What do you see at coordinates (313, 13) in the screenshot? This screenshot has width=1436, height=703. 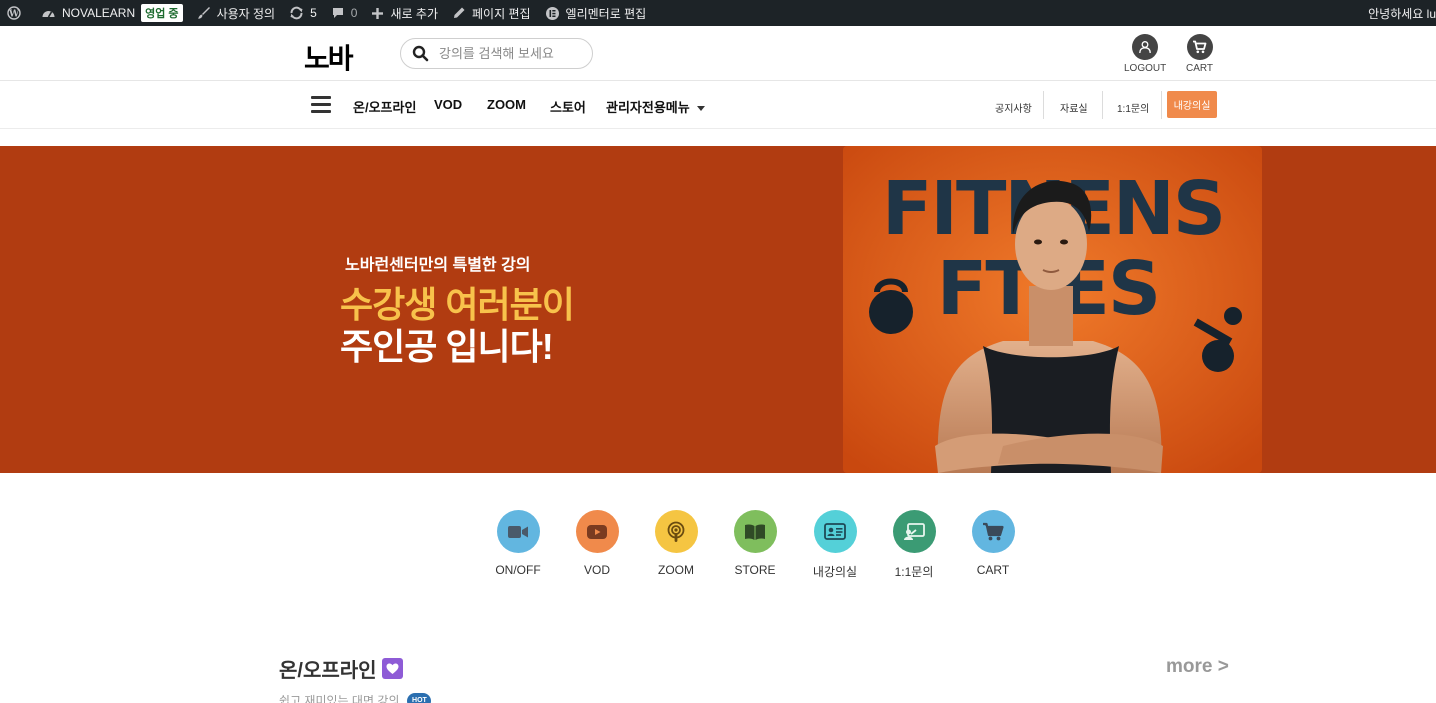 I see `updates-count: 5` at bounding box center [313, 13].